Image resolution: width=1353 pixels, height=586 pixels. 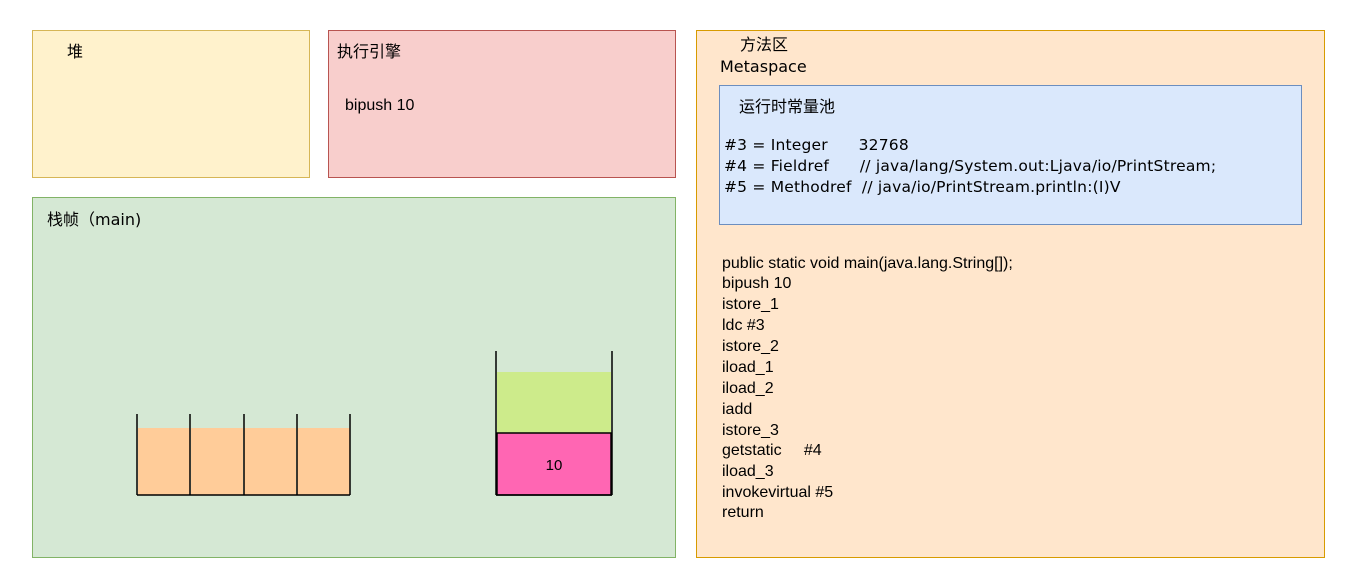 I want to click on operand-stack-value: 10, so click(x=554, y=465).